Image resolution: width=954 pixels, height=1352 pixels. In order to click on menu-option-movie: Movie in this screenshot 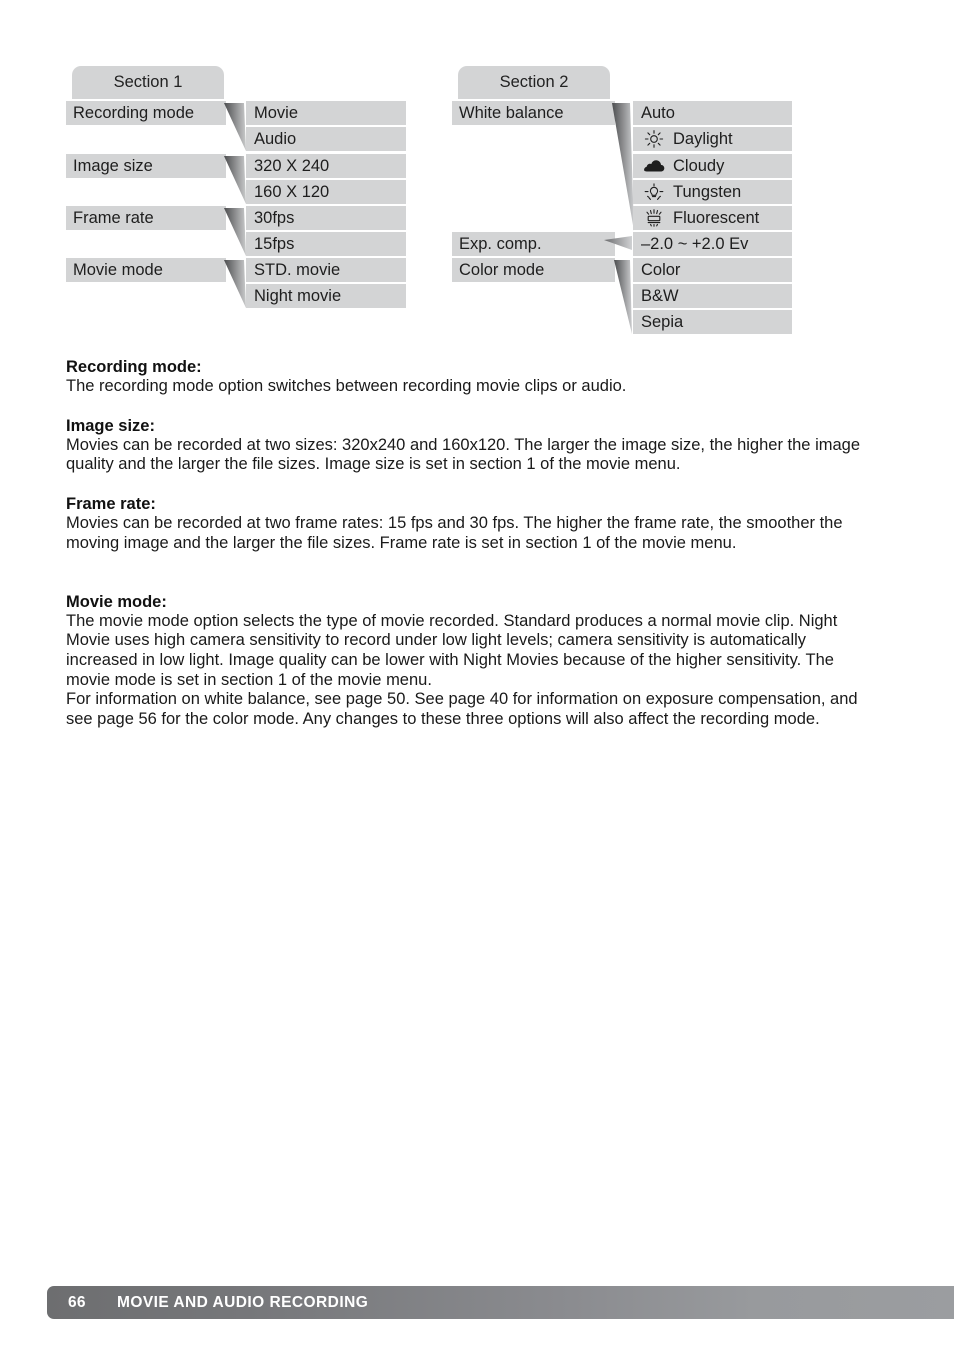, I will do `click(326, 113)`.